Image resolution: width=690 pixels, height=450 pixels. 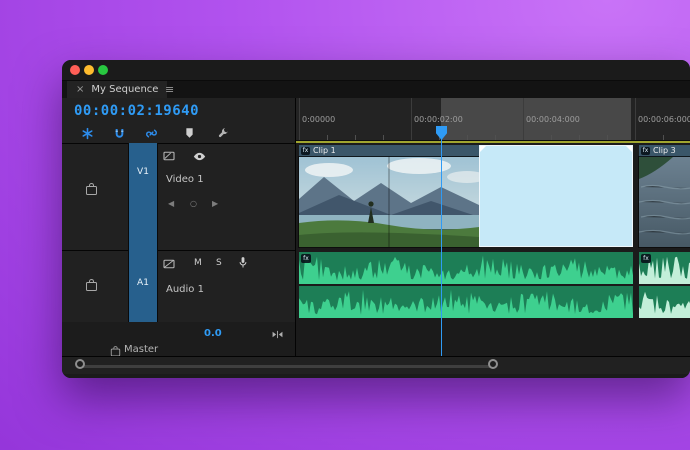 I want to click on add-marker-button, so click(x=189, y=133).